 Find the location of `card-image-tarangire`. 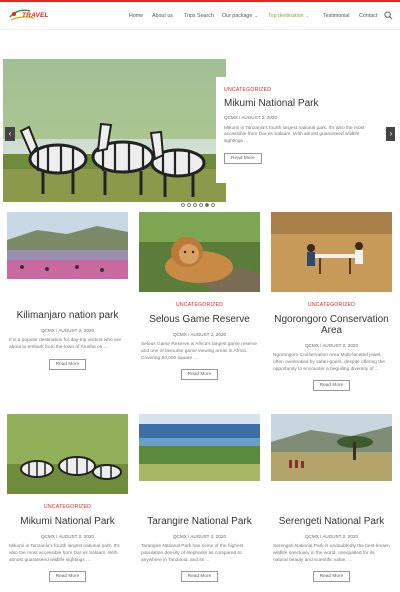

card-image-tarangire is located at coordinates (199, 454).